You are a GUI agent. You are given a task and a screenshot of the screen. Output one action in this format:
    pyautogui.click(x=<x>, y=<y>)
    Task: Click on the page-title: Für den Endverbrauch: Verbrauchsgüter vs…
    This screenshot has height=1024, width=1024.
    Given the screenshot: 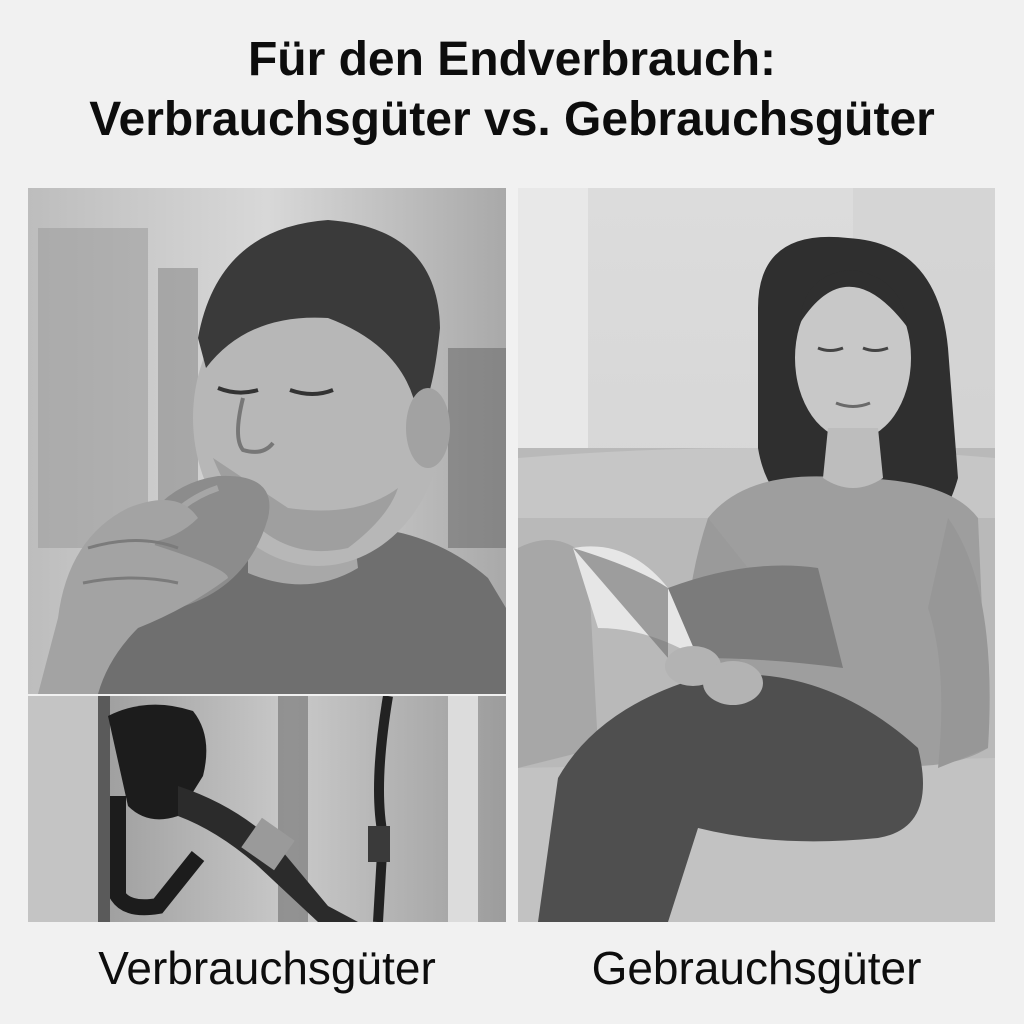 What is the action you would take?
    pyautogui.click(x=512, y=90)
    